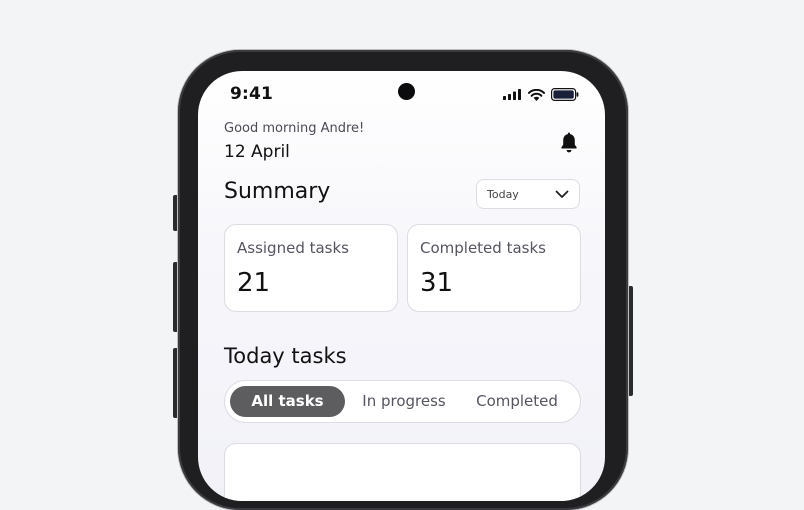  Describe the element at coordinates (287, 401) in the screenshot. I see `tab-all-tasks: All tasks` at that location.